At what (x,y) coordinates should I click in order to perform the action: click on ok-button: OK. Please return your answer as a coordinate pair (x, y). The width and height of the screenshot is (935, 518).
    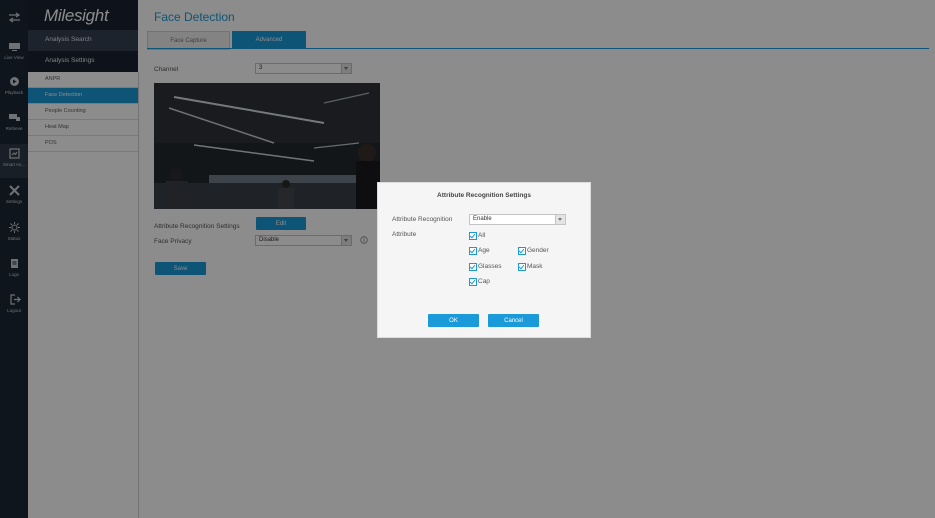
    Looking at the image, I should click on (453, 320).